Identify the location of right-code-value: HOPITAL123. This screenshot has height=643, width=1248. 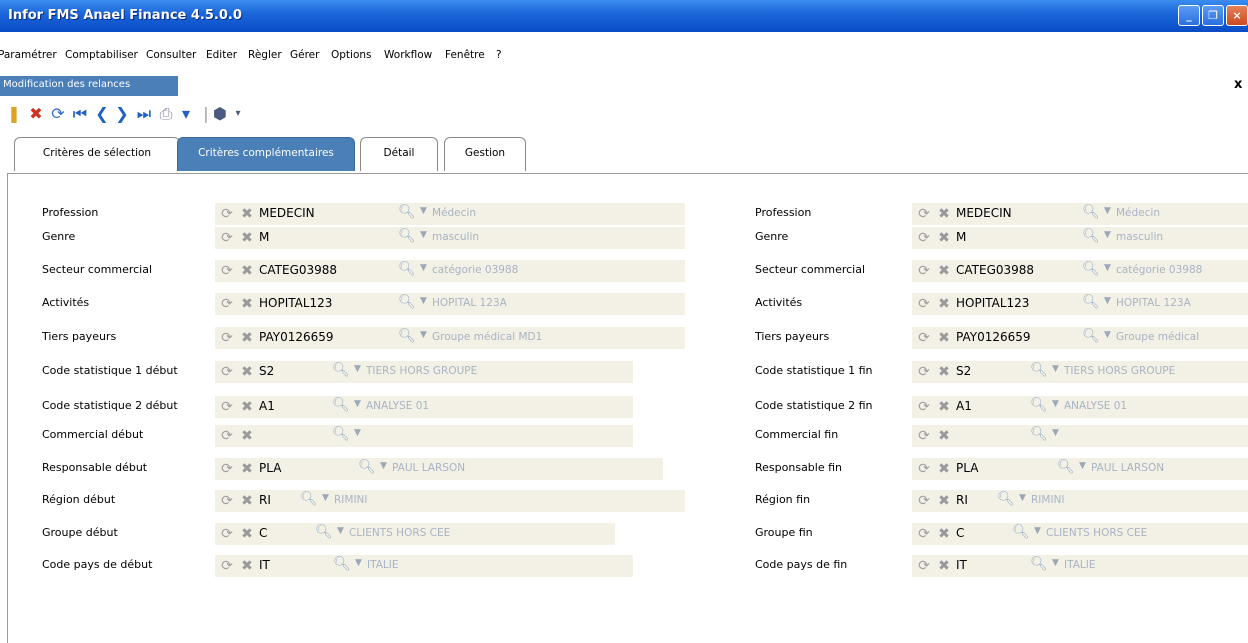
(992, 303).